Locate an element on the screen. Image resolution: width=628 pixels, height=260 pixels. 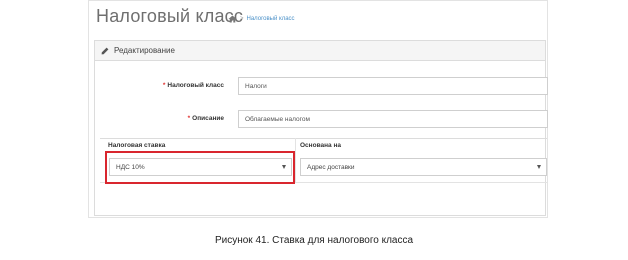
column-header-based-on: Основана на is located at coordinates (320, 145).